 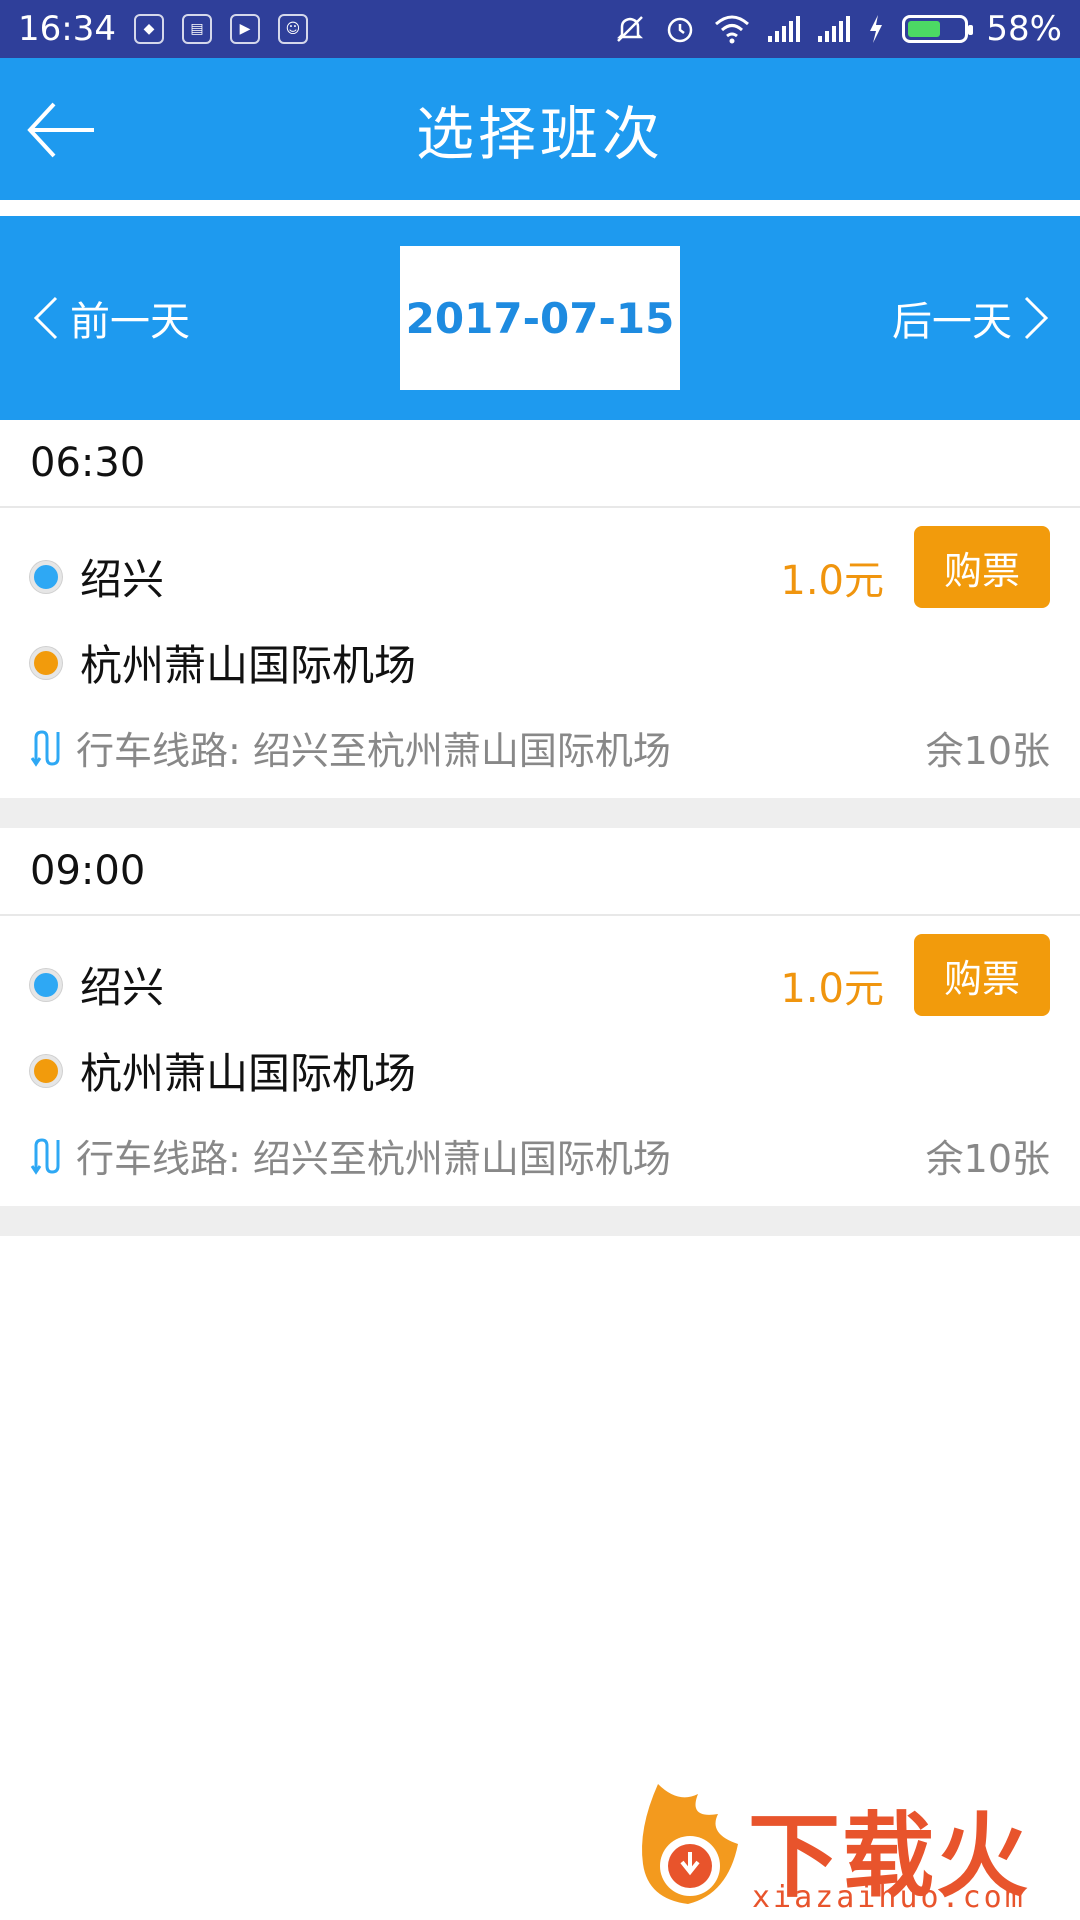 I want to click on next-day-label: 后一天, so click(x=952, y=322).